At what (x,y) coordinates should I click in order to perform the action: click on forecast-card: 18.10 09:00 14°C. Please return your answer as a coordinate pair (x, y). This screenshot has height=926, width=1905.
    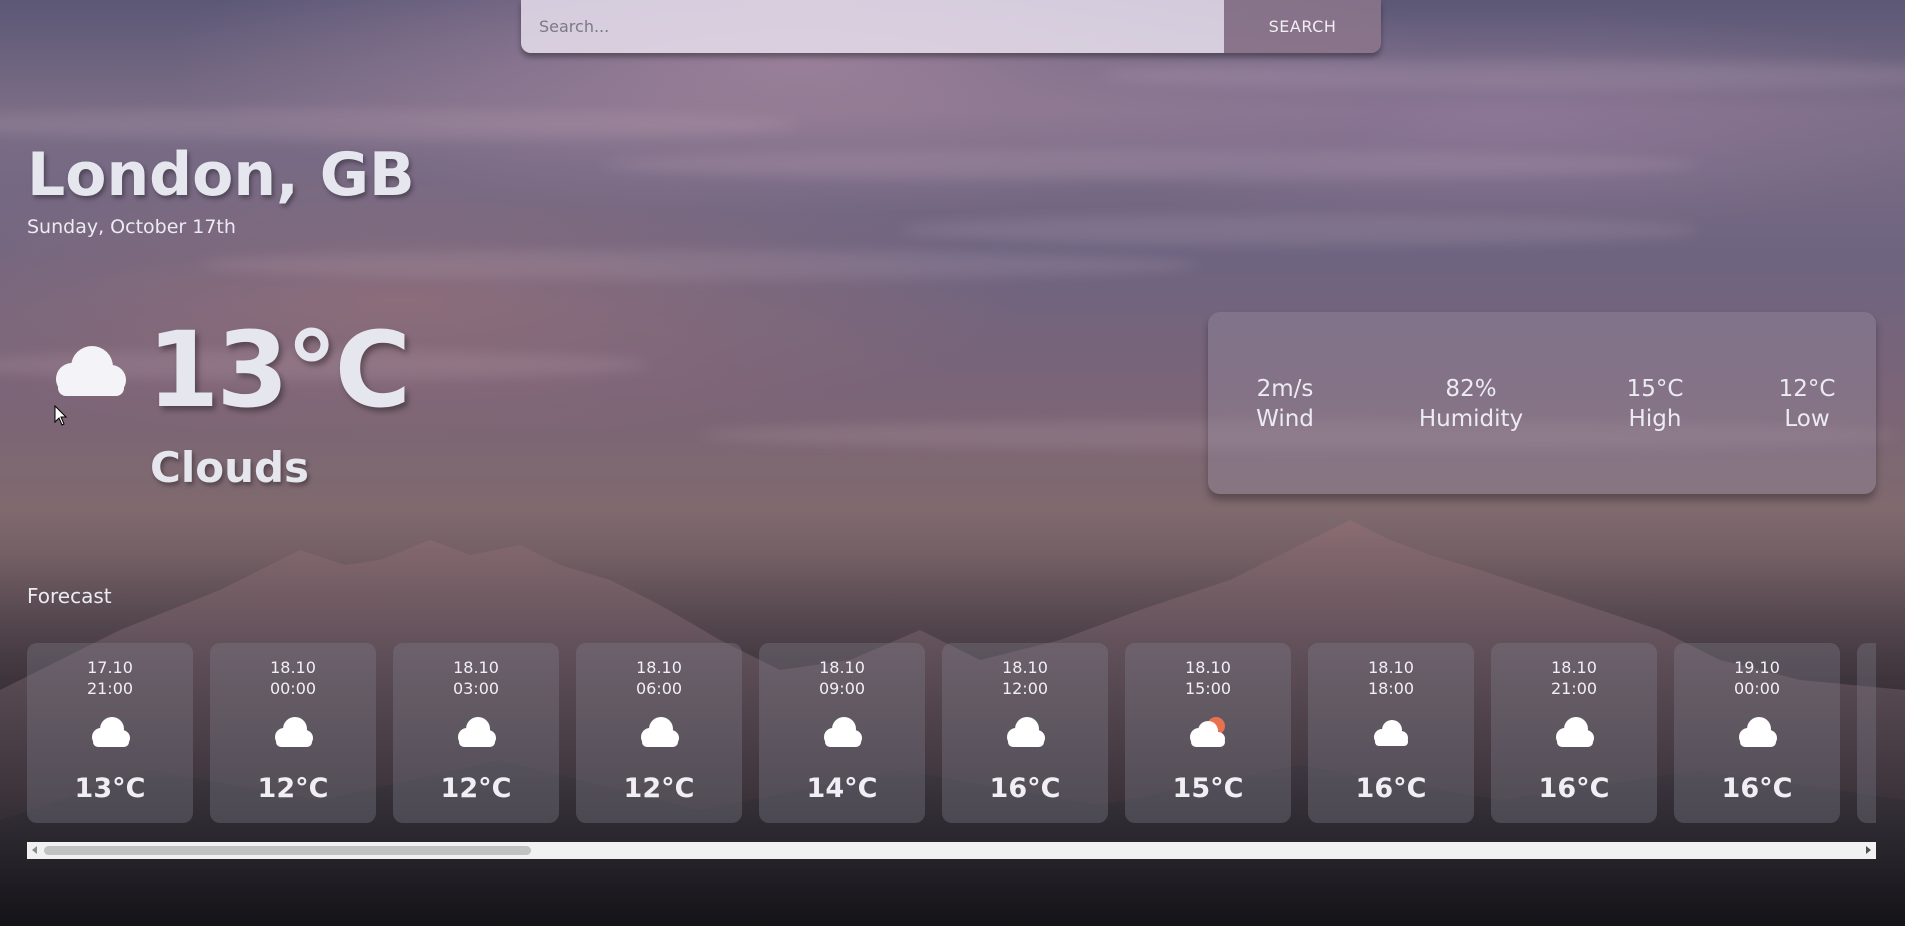
    Looking at the image, I should click on (842, 733).